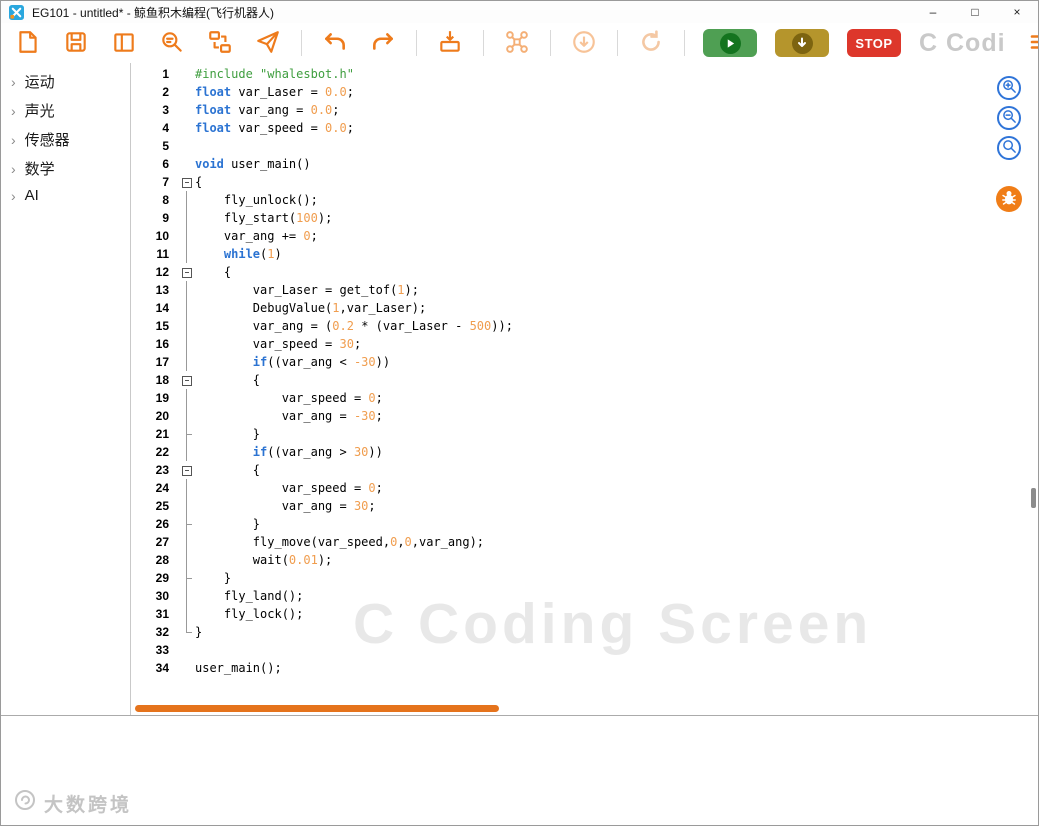 This screenshot has width=1039, height=826. I want to click on device-download-button, so click(802, 43).